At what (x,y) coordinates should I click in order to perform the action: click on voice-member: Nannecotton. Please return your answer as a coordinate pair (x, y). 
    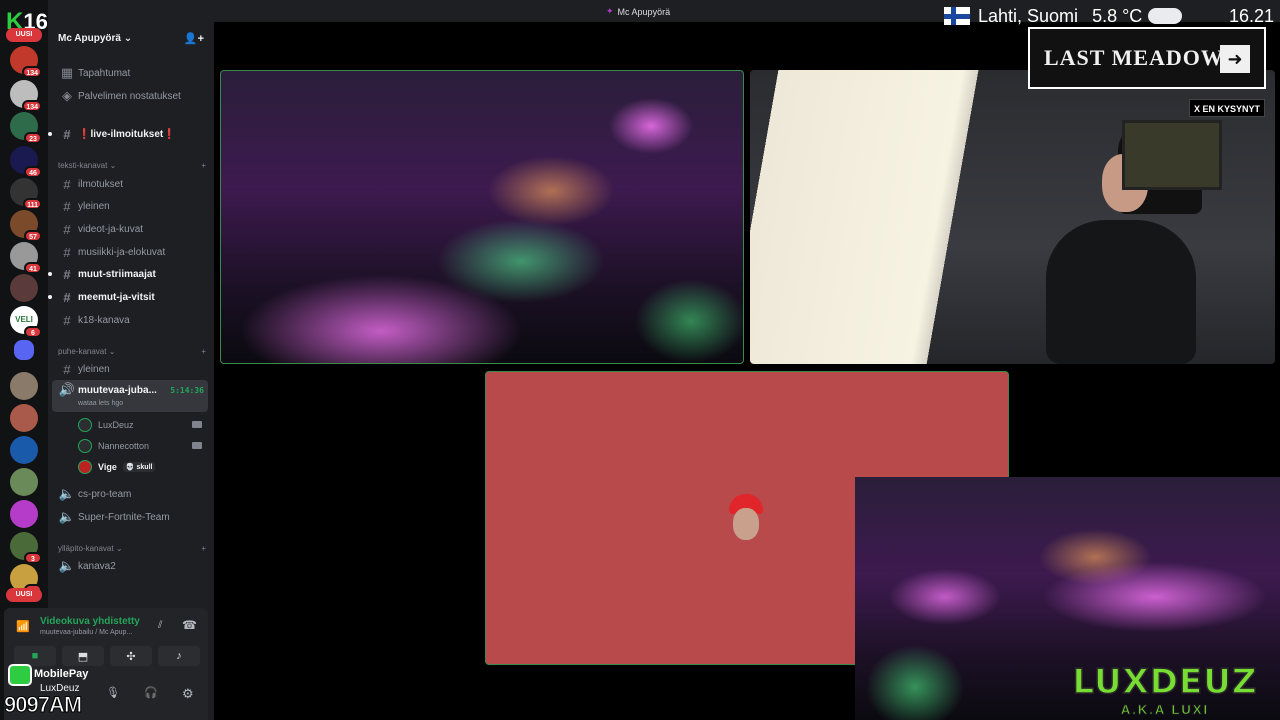
    Looking at the image, I should click on (113, 446).